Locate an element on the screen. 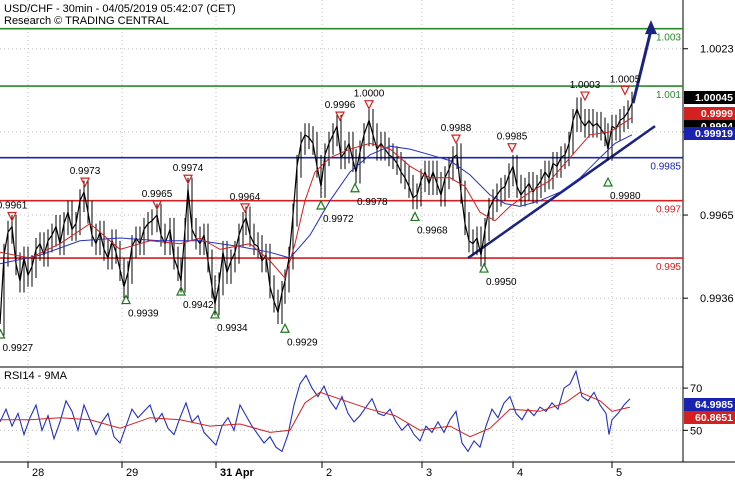  rsi-y-tick-label: 70 is located at coordinates (696, 389).